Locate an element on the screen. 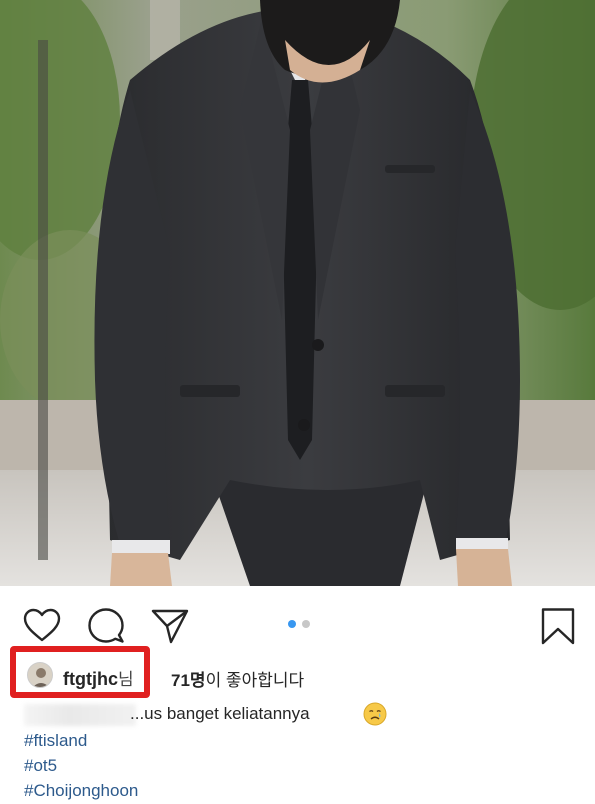 Image resolution: width=595 pixels, height=804 pixels. avatar is located at coordinates (40, 675).